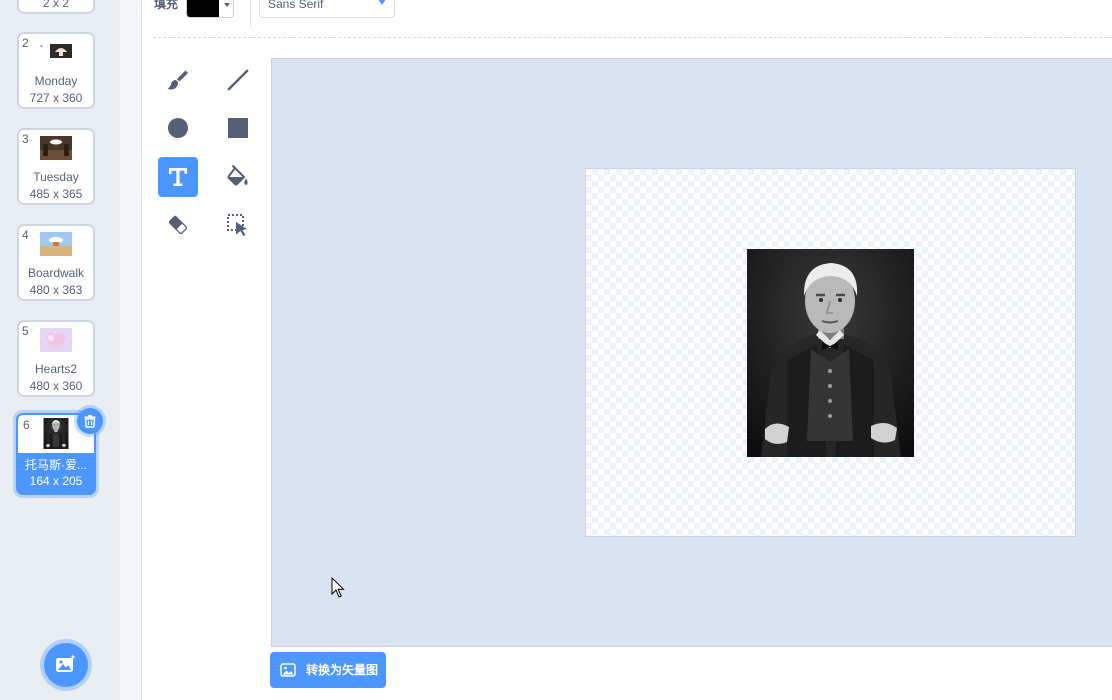  Describe the element at coordinates (56, 358) in the screenshot. I see `costume-item: 5 Hearts2 480 x 360` at that location.